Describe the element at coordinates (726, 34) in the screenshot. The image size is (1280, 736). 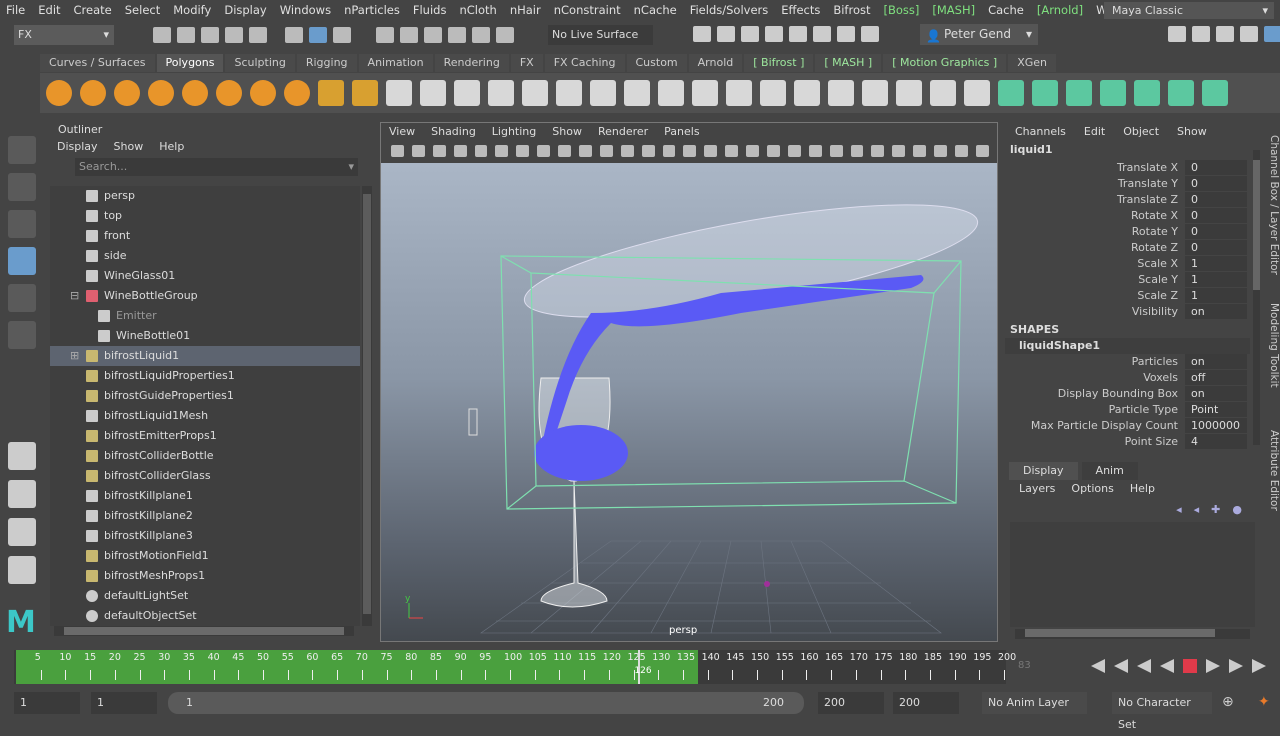
I see `render-current-icon` at that location.